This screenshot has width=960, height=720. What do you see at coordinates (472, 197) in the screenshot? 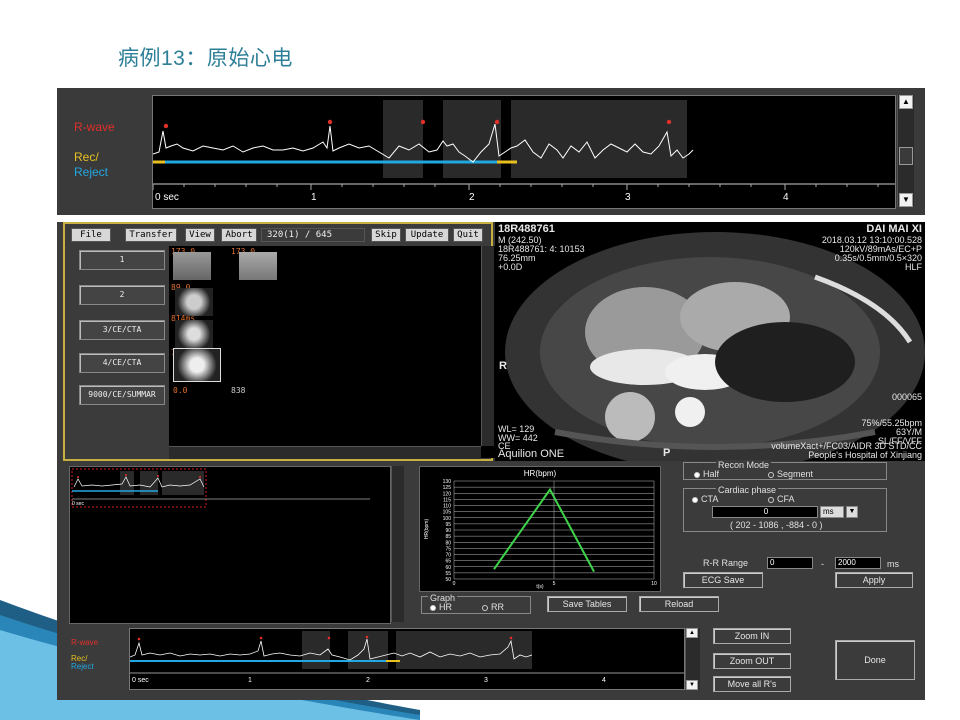
I see `ecg-top-tick-2: 2` at bounding box center [472, 197].